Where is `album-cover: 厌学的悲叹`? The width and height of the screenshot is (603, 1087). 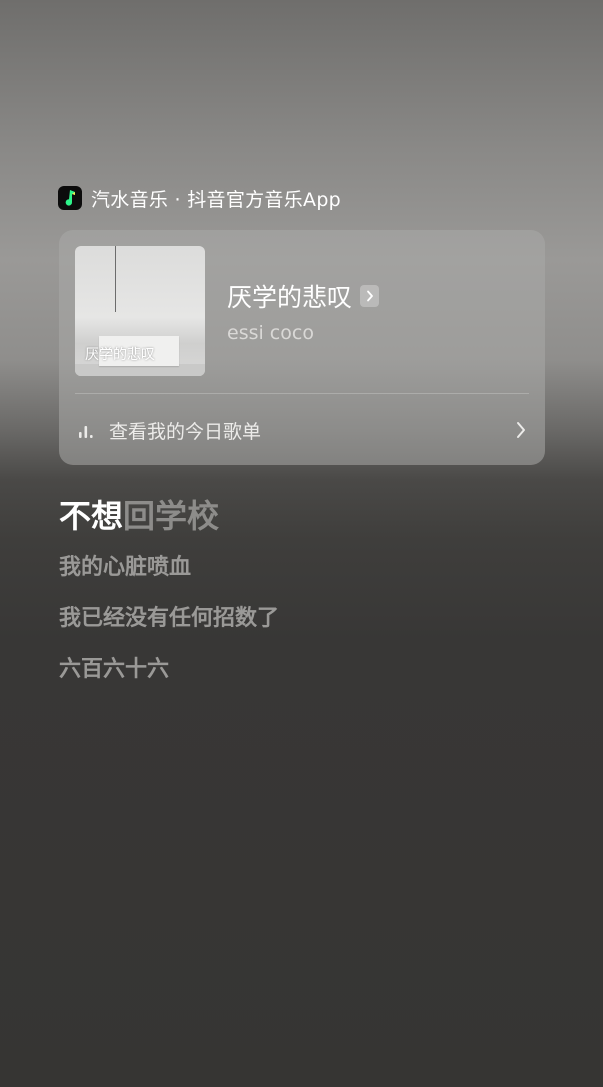
album-cover: 厌学的悲叹 is located at coordinates (140, 311).